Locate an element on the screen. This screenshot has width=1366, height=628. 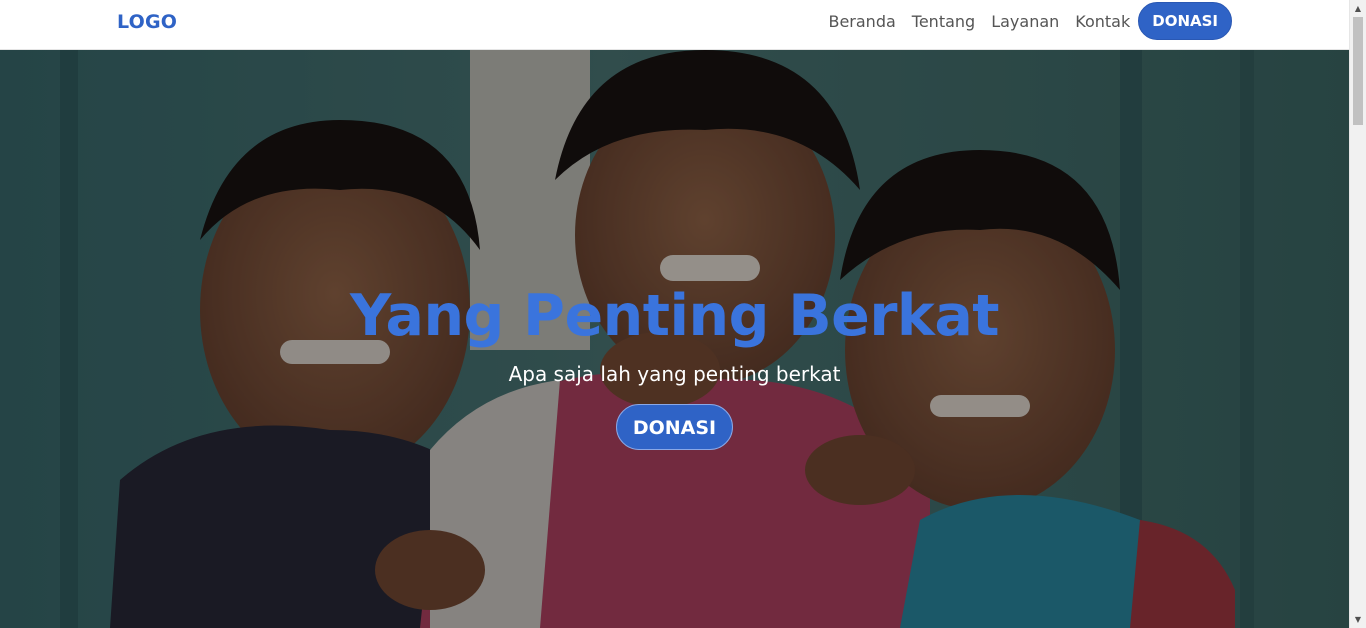
nav-link-tentang: Tentang is located at coordinates (943, 21).